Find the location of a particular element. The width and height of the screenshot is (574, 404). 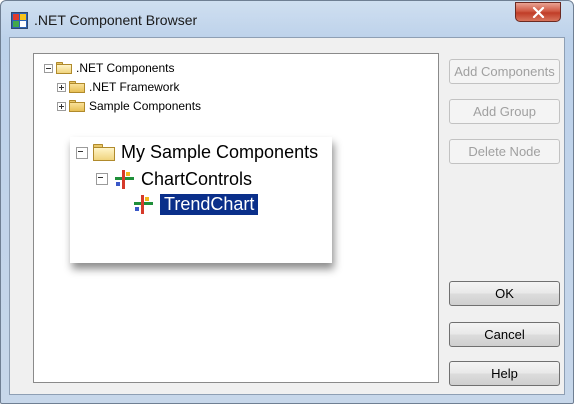

tree-node-label: Sample Components is located at coordinates (145, 106).